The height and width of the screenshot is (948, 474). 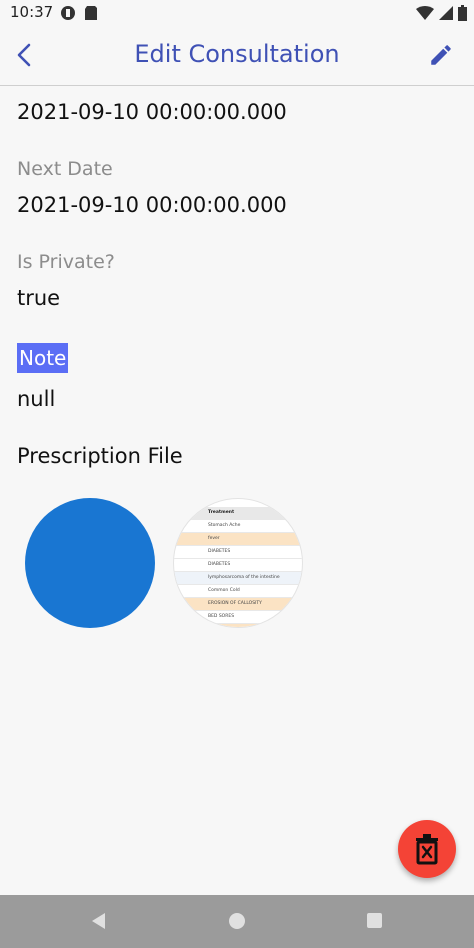 I want to click on nav-back-icon, so click(x=99, y=923).